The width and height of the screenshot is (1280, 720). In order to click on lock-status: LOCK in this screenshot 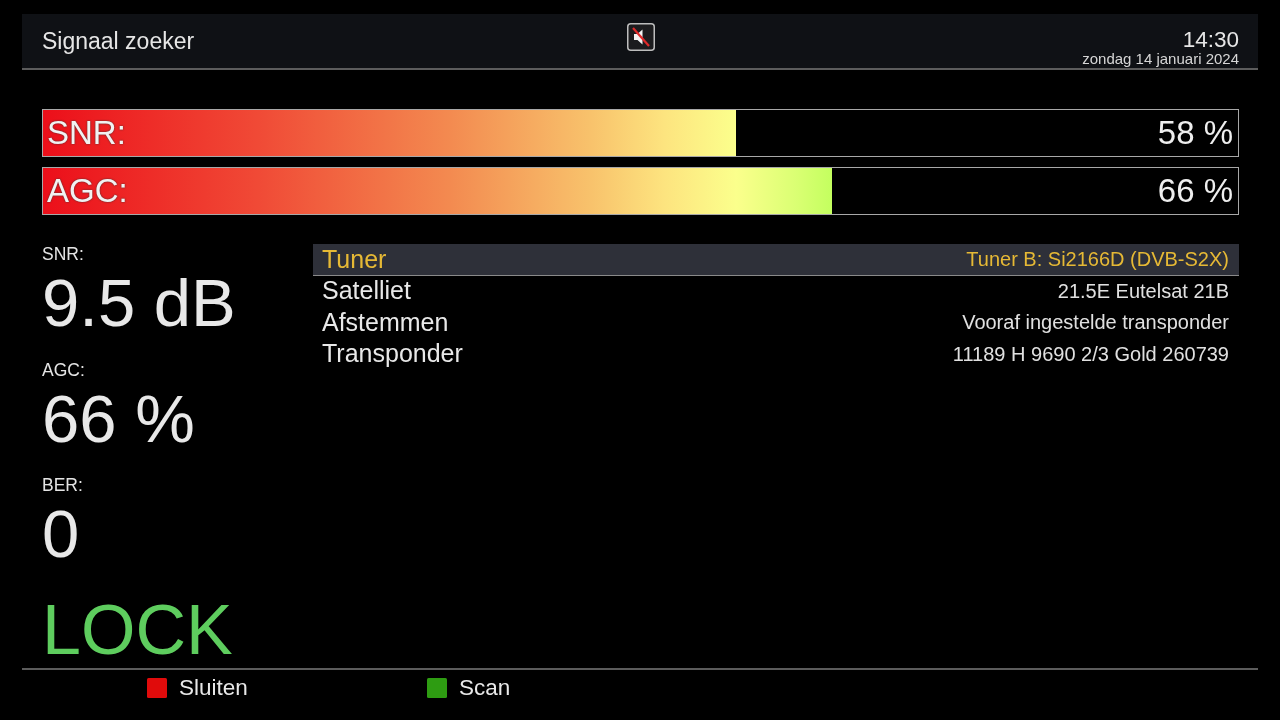, I will do `click(137, 629)`.